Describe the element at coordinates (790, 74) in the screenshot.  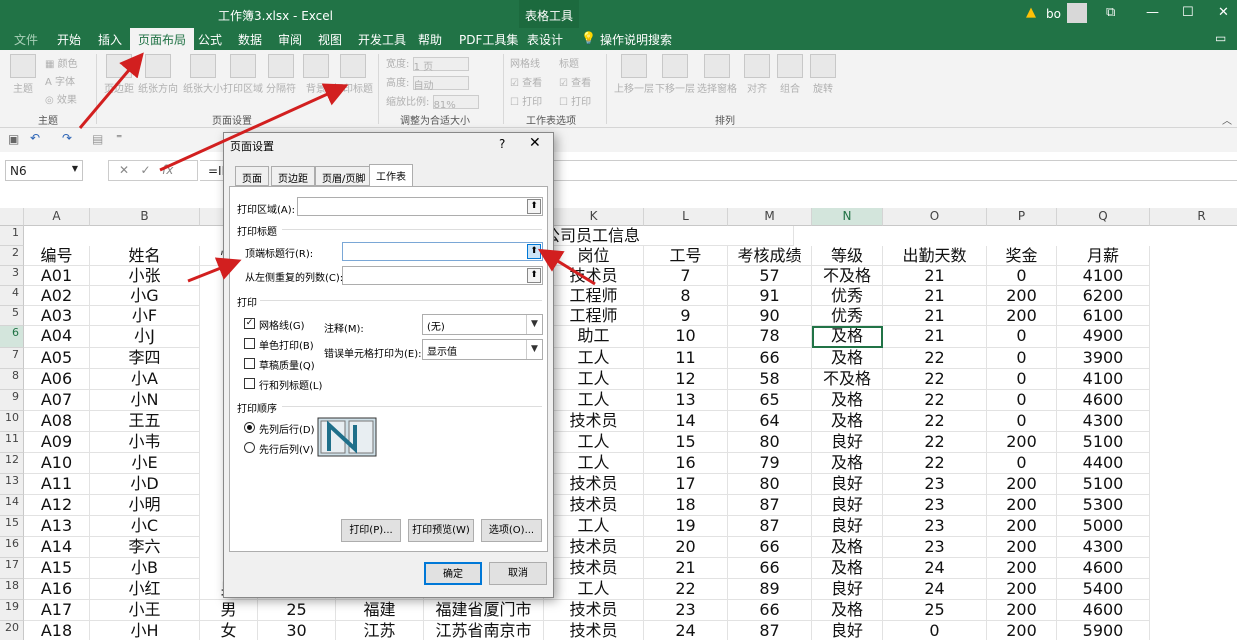
I see `group-button: 组合` at that location.